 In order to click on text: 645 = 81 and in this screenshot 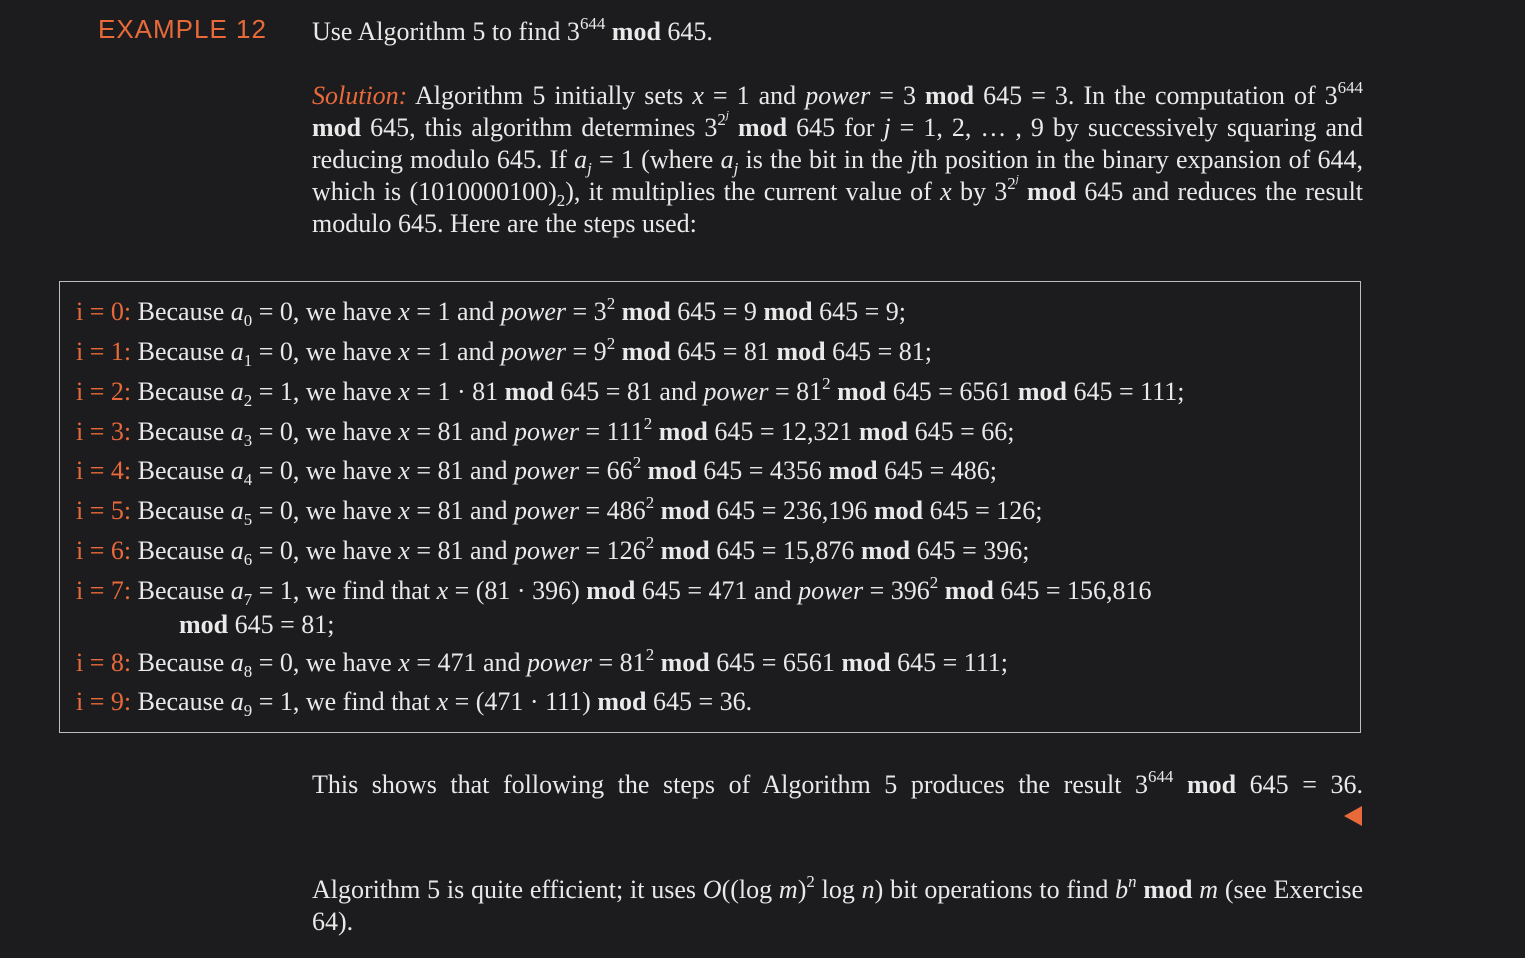, I will do `click(628, 391)`.